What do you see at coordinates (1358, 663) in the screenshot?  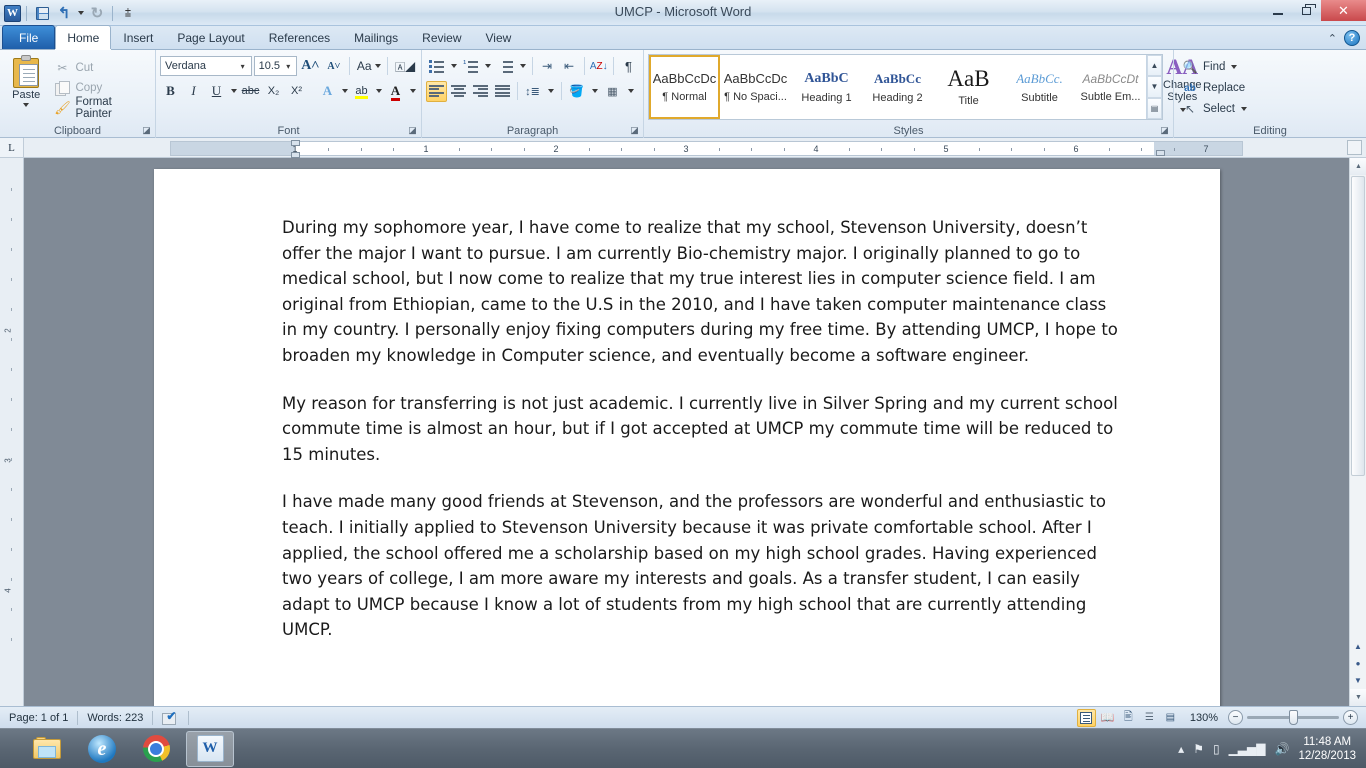 I see `select-browse-object-button: ●` at bounding box center [1358, 663].